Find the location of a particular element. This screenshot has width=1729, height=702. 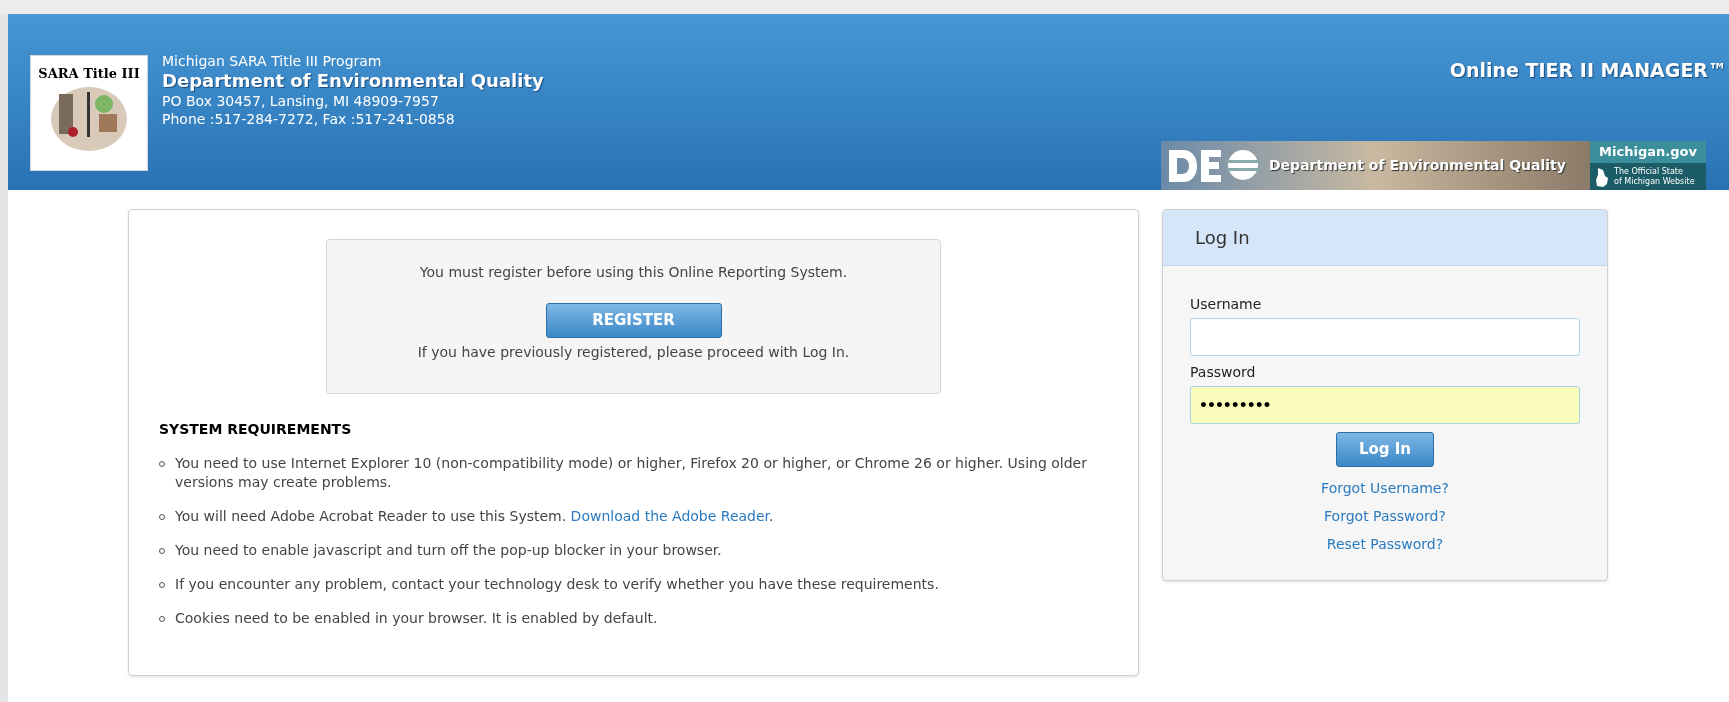

program-name: Michigan SARA Title III Program is located at coordinates (272, 61).